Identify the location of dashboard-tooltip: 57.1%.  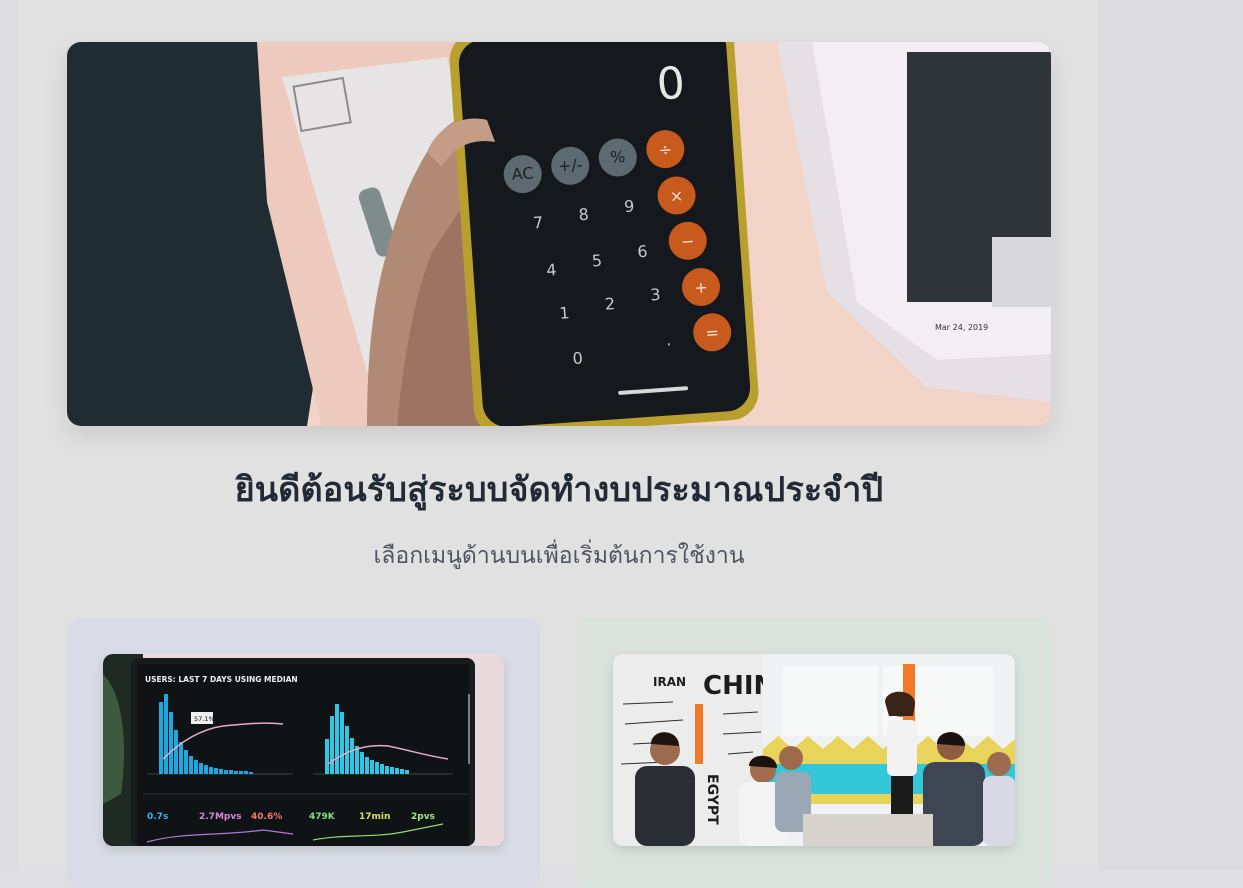
(204, 719).